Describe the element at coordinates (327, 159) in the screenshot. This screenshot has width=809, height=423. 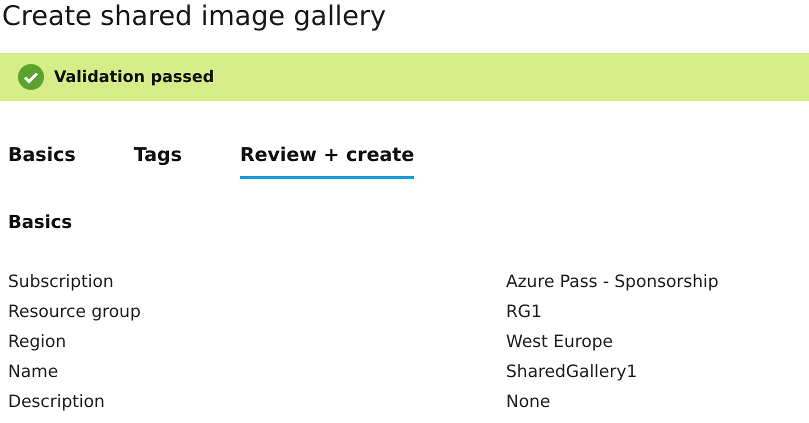
I see `tab: Review + create` at that location.